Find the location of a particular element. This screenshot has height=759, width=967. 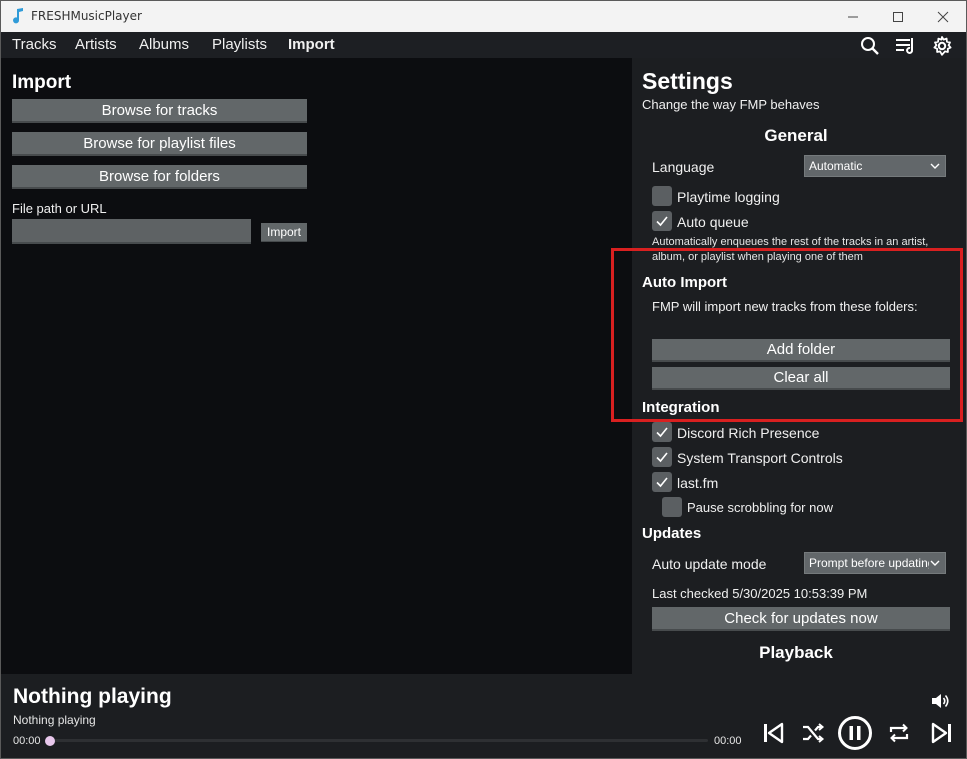

close-button is located at coordinates (943, 16).